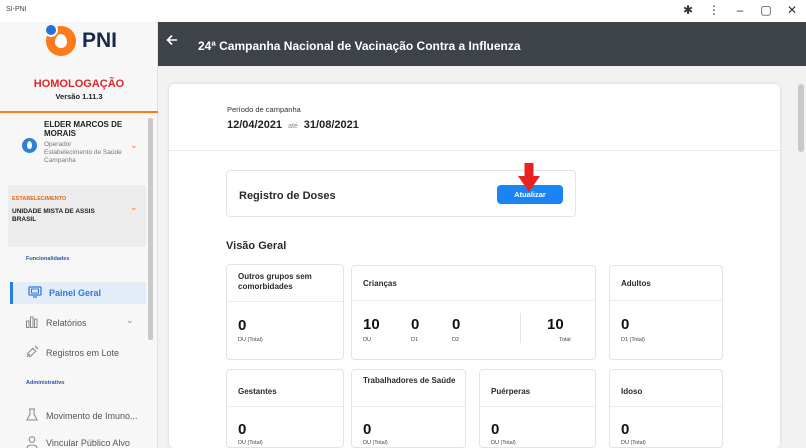  What do you see at coordinates (792, 10) in the screenshot?
I see `close-button: ✕` at bounding box center [792, 10].